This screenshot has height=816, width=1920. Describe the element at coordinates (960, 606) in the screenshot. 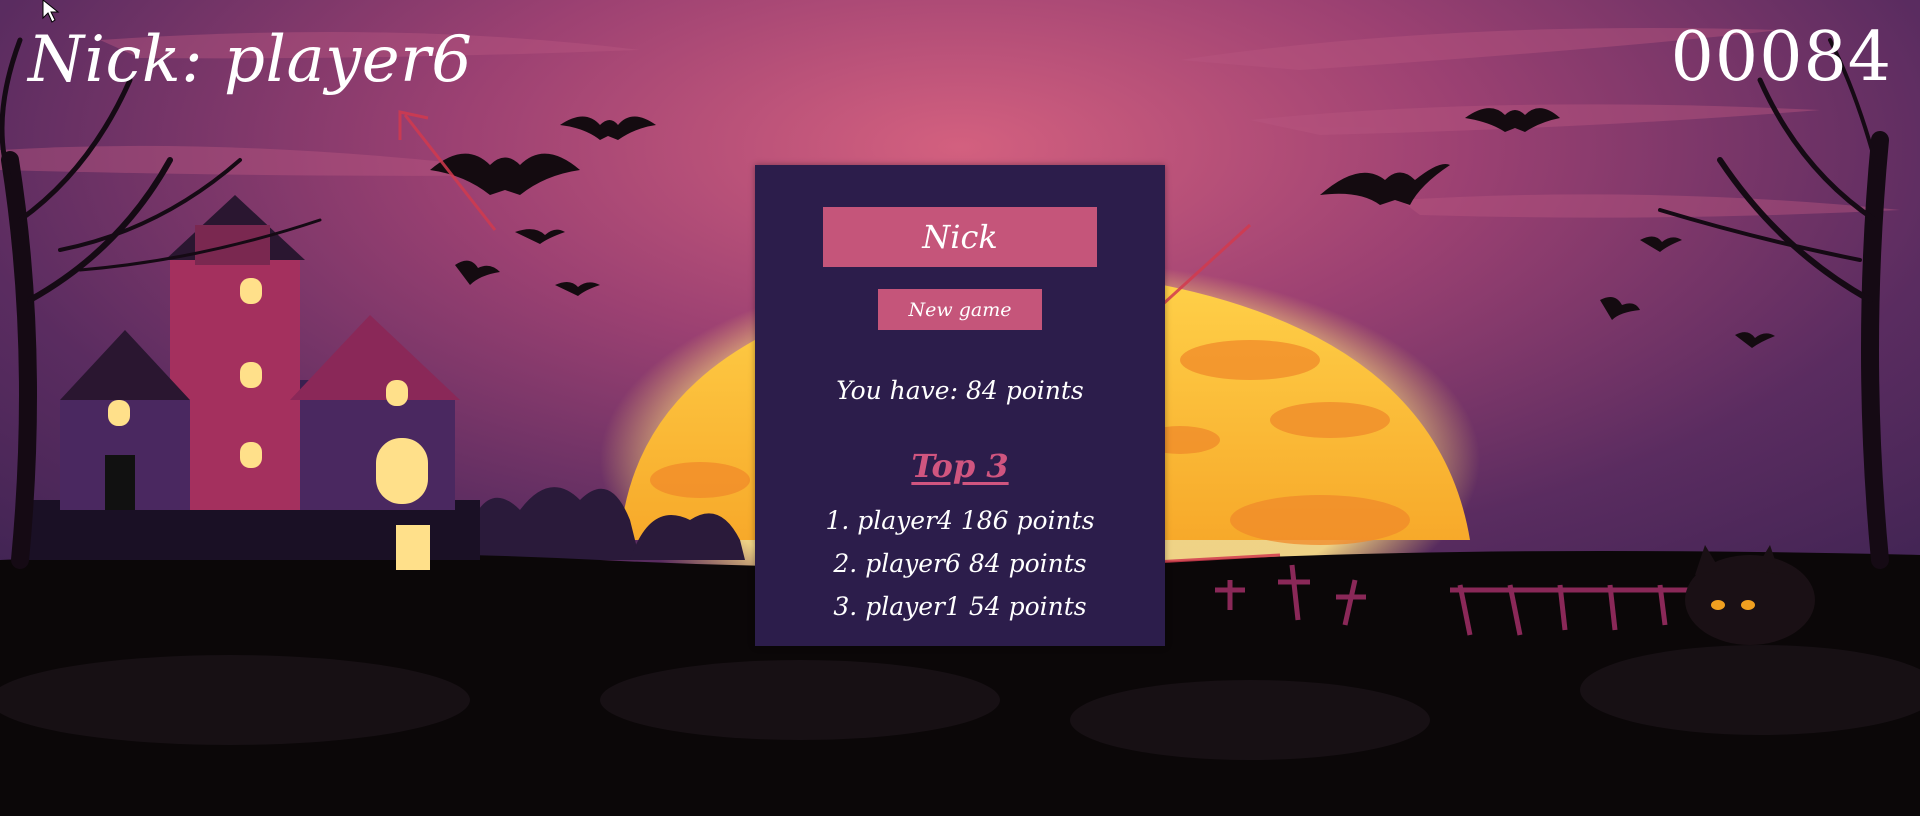

I see `leaderboard-row: 3. player1 54 points` at that location.